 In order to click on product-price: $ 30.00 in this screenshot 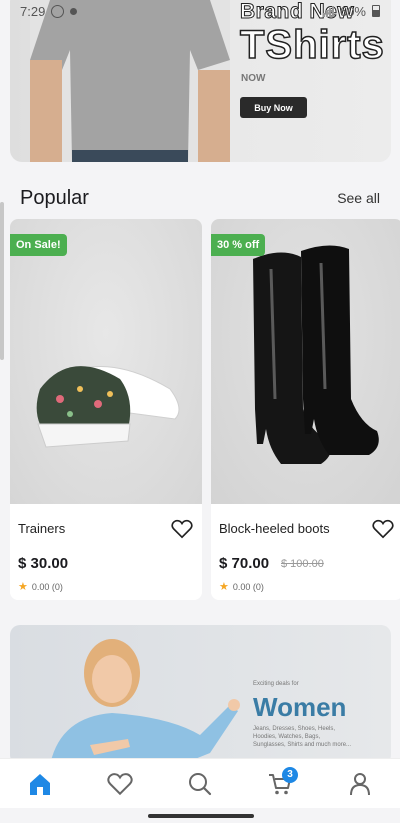, I will do `click(43, 563)`.